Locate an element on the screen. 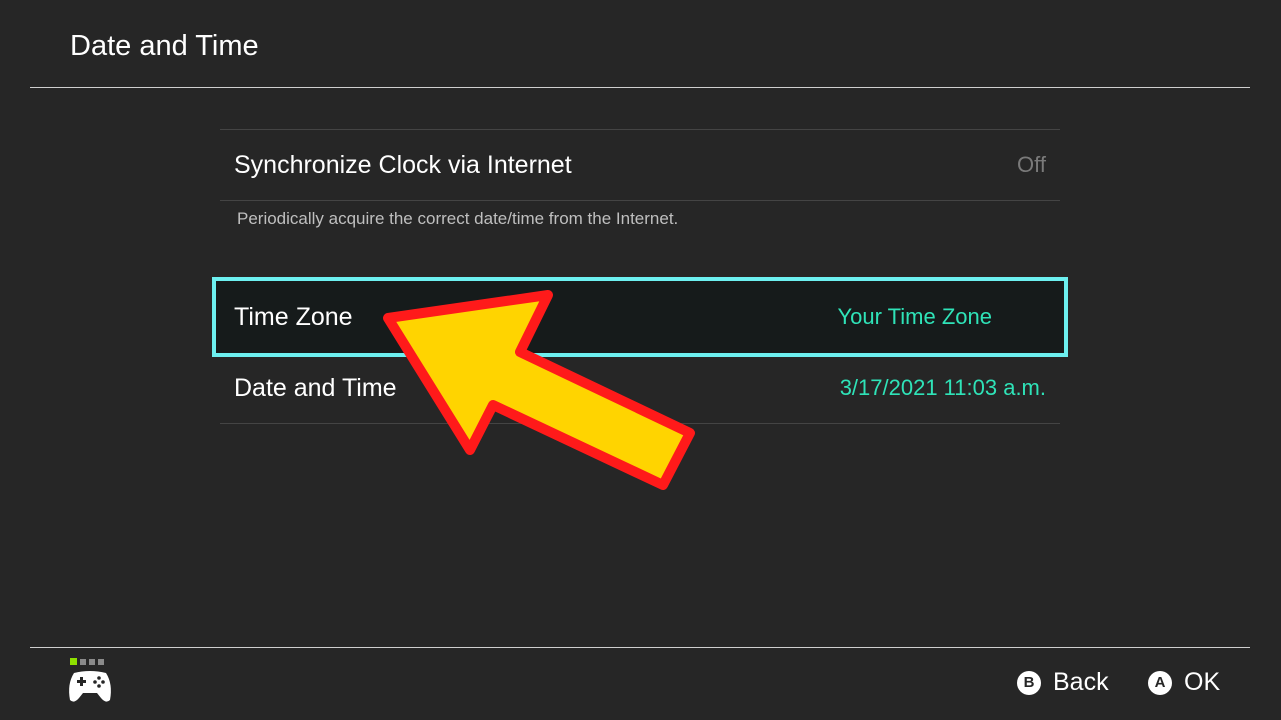  gamepad-icon is located at coordinates (90, 680).